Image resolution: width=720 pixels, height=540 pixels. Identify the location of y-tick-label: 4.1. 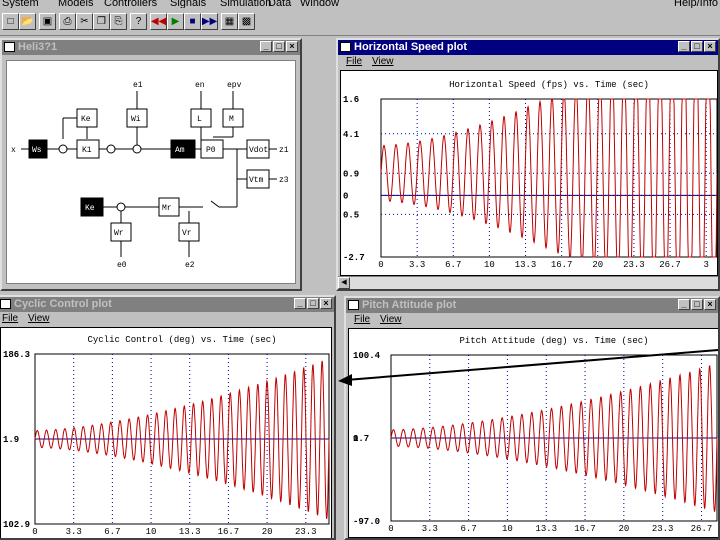
(351, 135).